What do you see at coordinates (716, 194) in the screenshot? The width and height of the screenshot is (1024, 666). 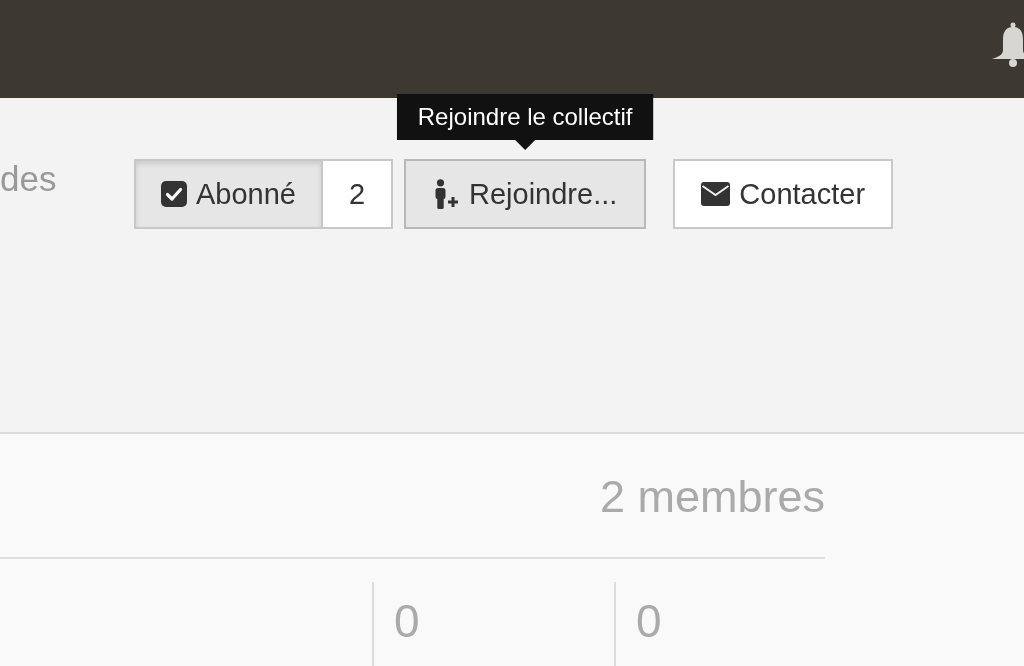 I see `envelope-icon` at bounding box center [716, 194].